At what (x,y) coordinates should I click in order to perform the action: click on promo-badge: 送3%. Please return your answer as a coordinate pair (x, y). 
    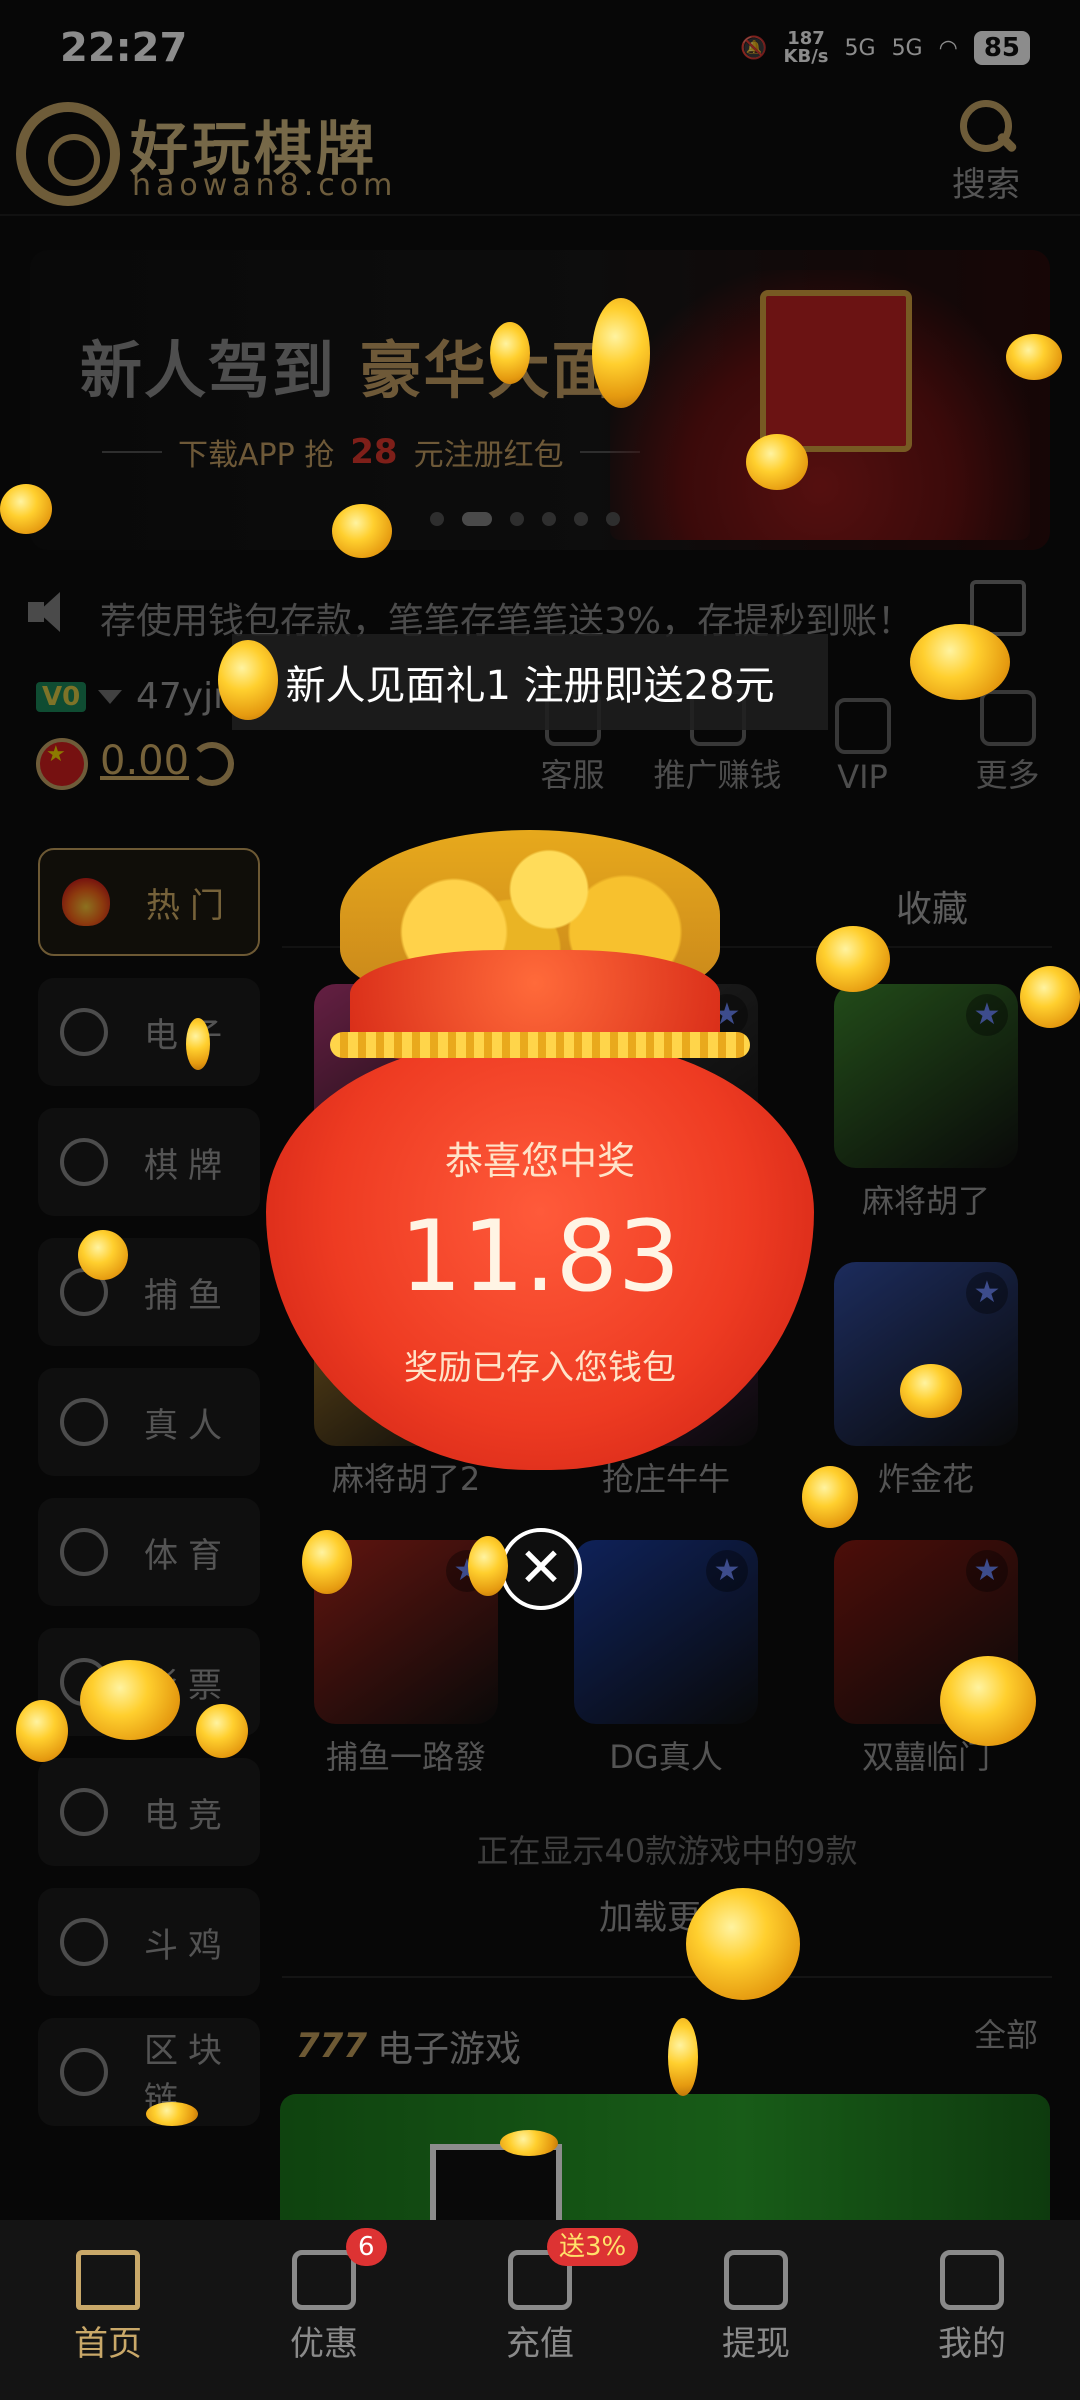
    Looking at the image, I should click on (593, 2247).